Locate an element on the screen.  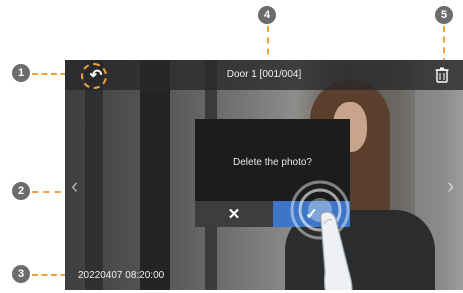
top-bar: ↶ Door 1 [001/004] is located at coordinates (264, 75).